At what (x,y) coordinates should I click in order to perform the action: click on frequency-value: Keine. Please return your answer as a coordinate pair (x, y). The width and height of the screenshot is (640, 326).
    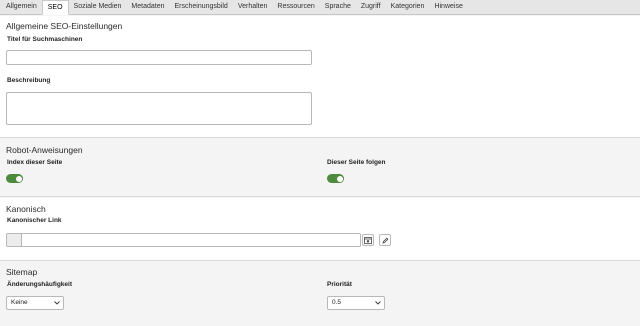
    Looking at the image, I should click on (19, 302).